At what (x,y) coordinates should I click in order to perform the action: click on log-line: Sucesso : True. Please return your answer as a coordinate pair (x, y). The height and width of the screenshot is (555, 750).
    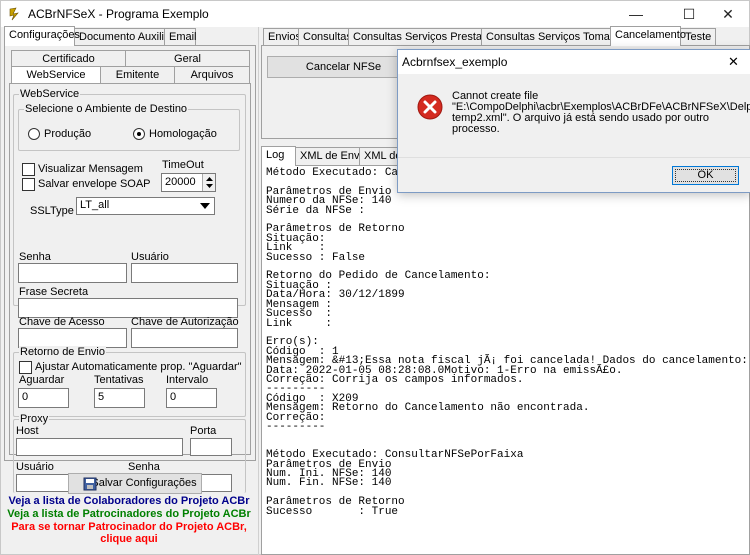
    Looking at the image, I should click on (332, 511).